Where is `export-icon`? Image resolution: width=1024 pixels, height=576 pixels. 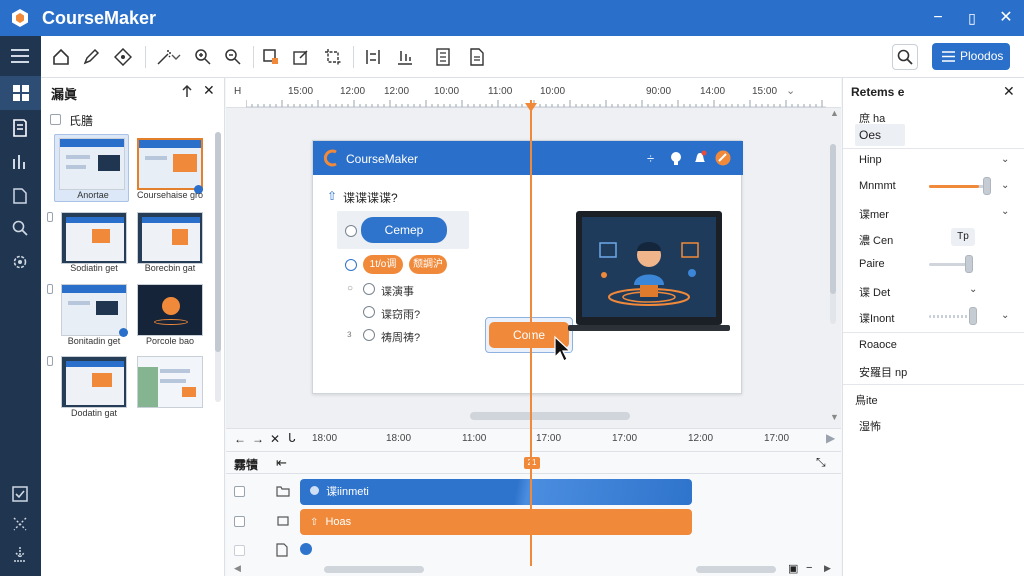 export-icon is located at coordinates (20, 554).